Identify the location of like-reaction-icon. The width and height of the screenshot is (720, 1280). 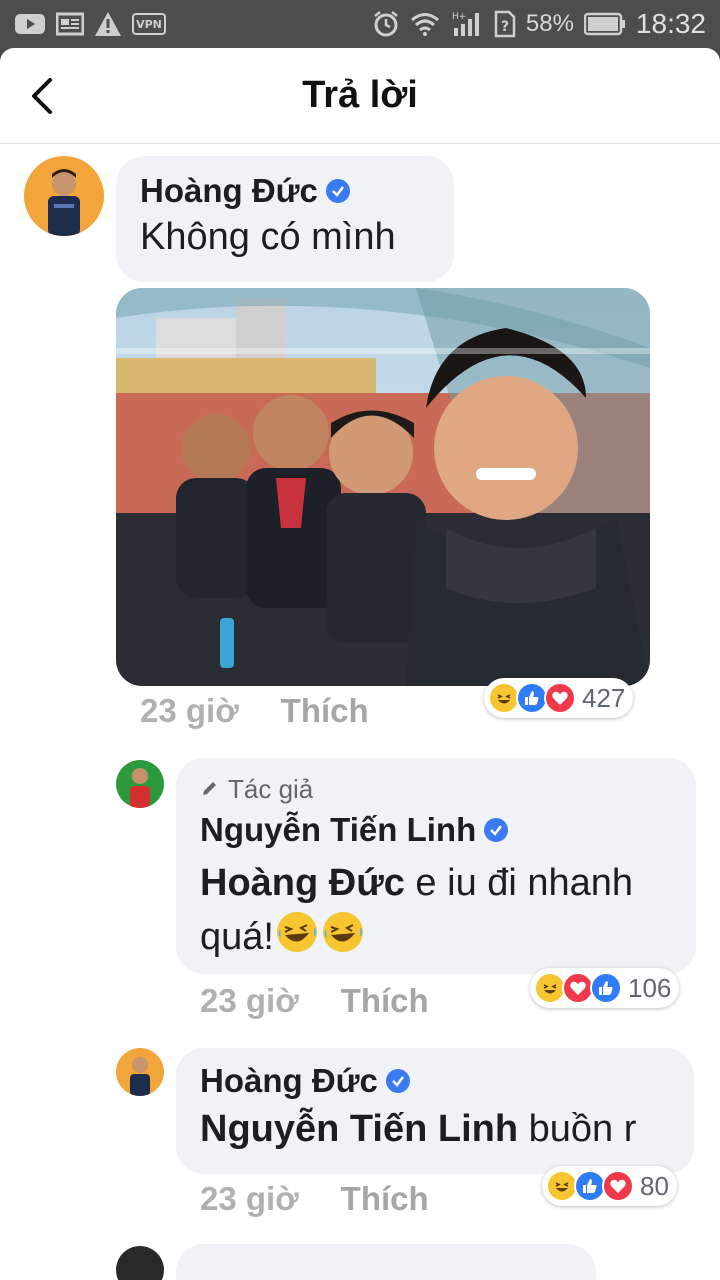
(606, 988).